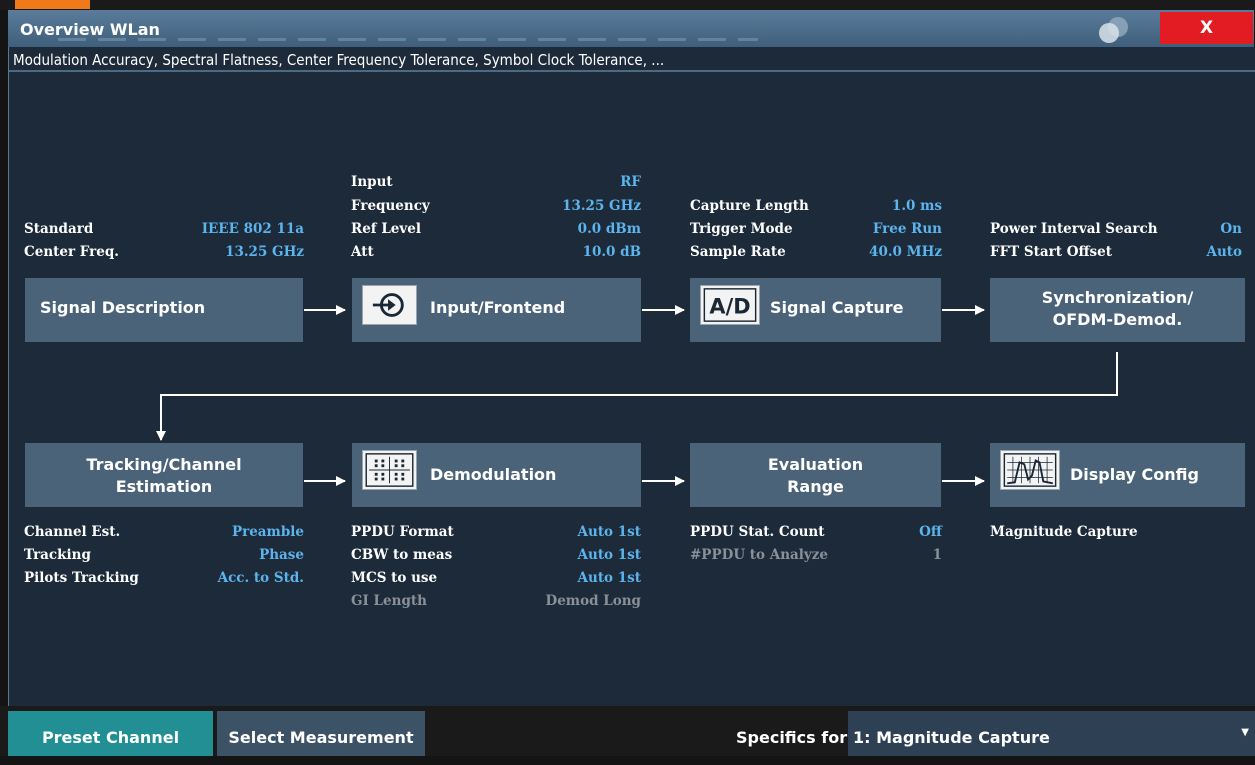 The width and height of the screenshot is (1255, 765). What do you see at coordinates (611, 252) in the screenshot?
I see `param-value-att: 10.0 dB` at bounding box center [611, 252].